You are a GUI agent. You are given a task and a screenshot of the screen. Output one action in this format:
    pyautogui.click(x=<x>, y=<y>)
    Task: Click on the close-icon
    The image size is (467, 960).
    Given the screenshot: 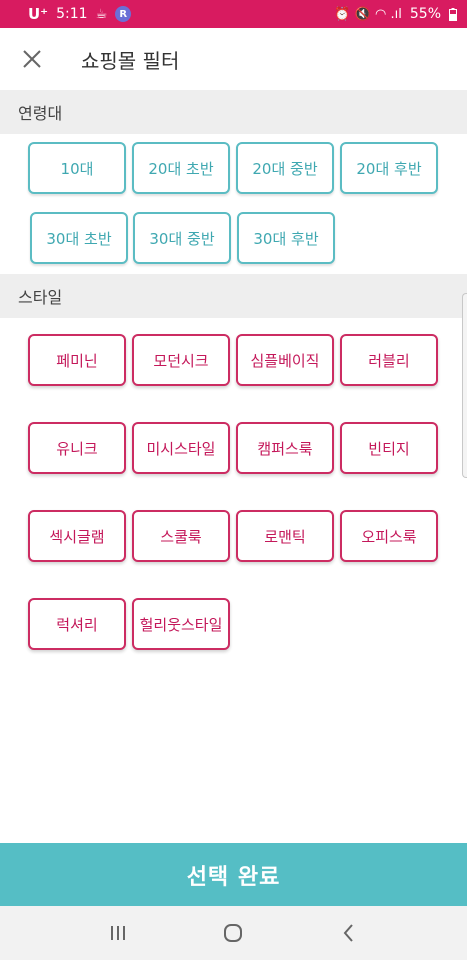 What is the action you would take?
    pyautogui.click(x=32, y=59)
    